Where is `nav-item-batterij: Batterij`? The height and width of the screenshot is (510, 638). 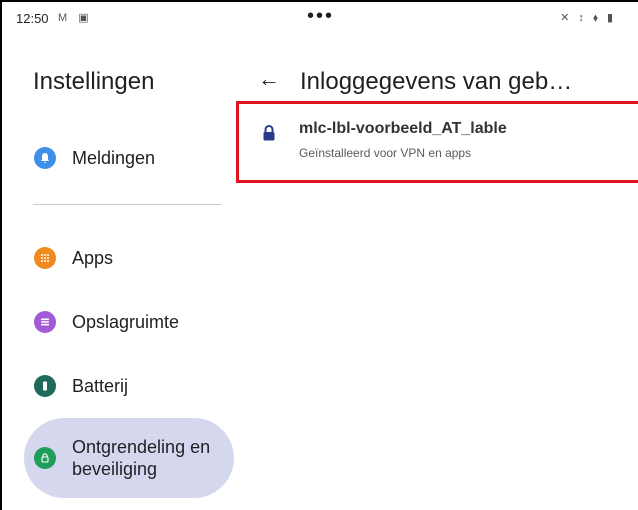
nav-item-batterij: Batterij is located at coordinates (129, 386).